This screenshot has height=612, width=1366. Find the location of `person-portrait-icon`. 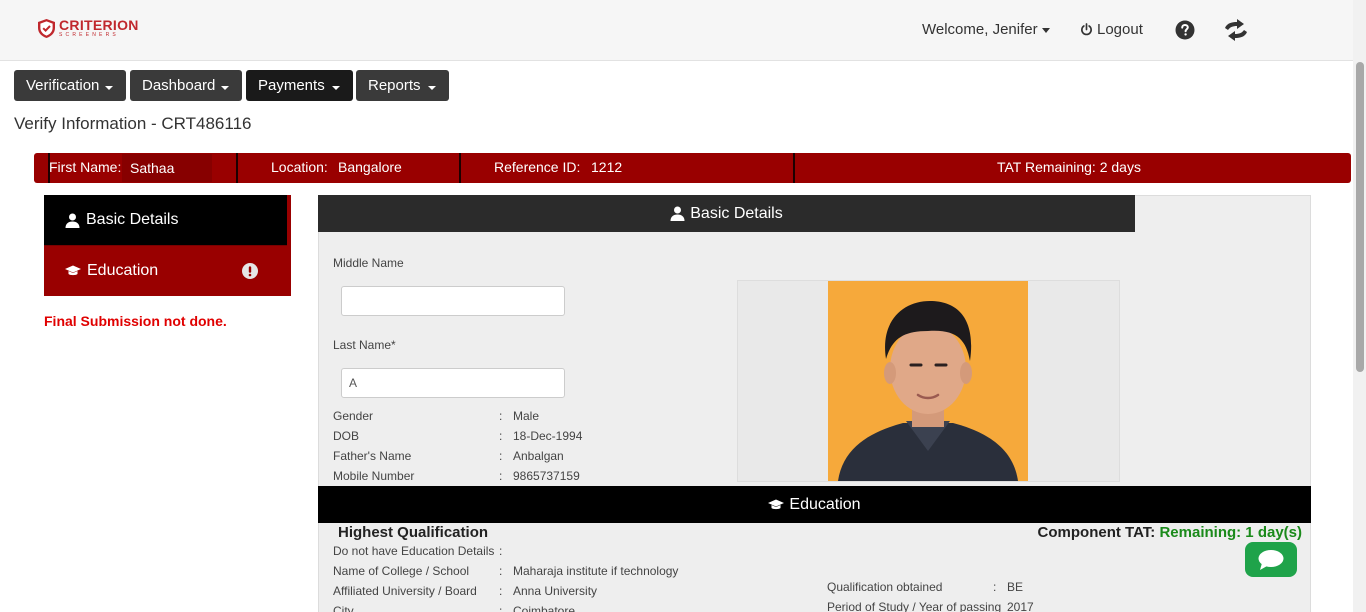

person-portrait-icon is located at coordinates (928, 381).